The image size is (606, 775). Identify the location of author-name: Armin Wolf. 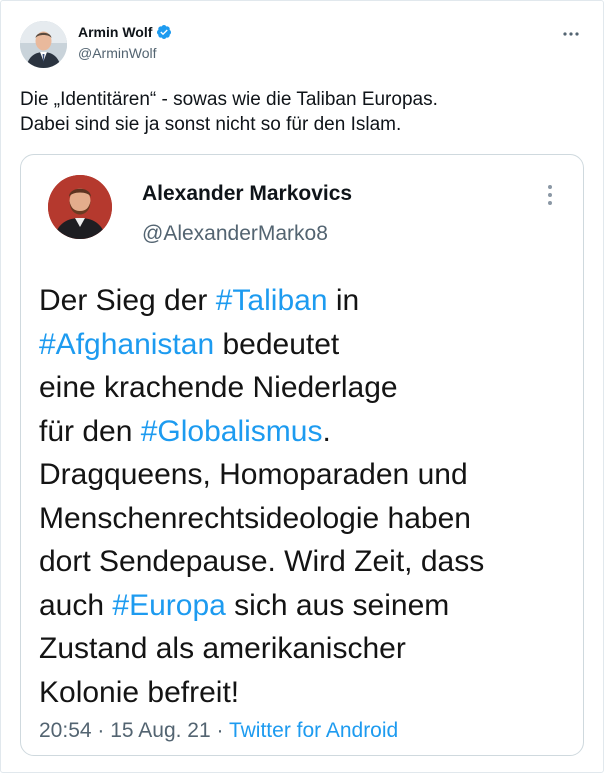
(125, 32).